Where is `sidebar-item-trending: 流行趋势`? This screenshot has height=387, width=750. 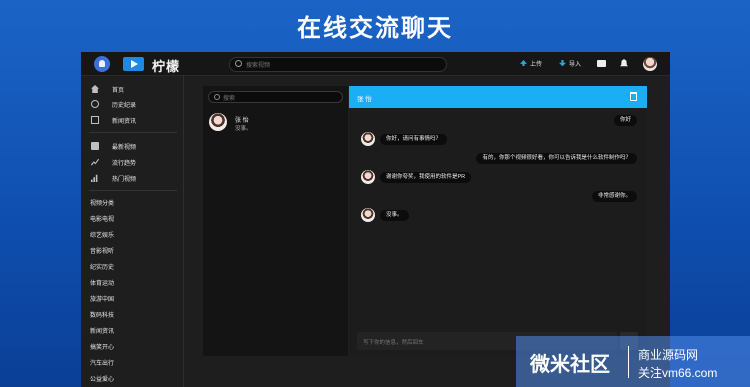 sidebar-item-trending: 流行趋势 is located at coordinates (131, 162).